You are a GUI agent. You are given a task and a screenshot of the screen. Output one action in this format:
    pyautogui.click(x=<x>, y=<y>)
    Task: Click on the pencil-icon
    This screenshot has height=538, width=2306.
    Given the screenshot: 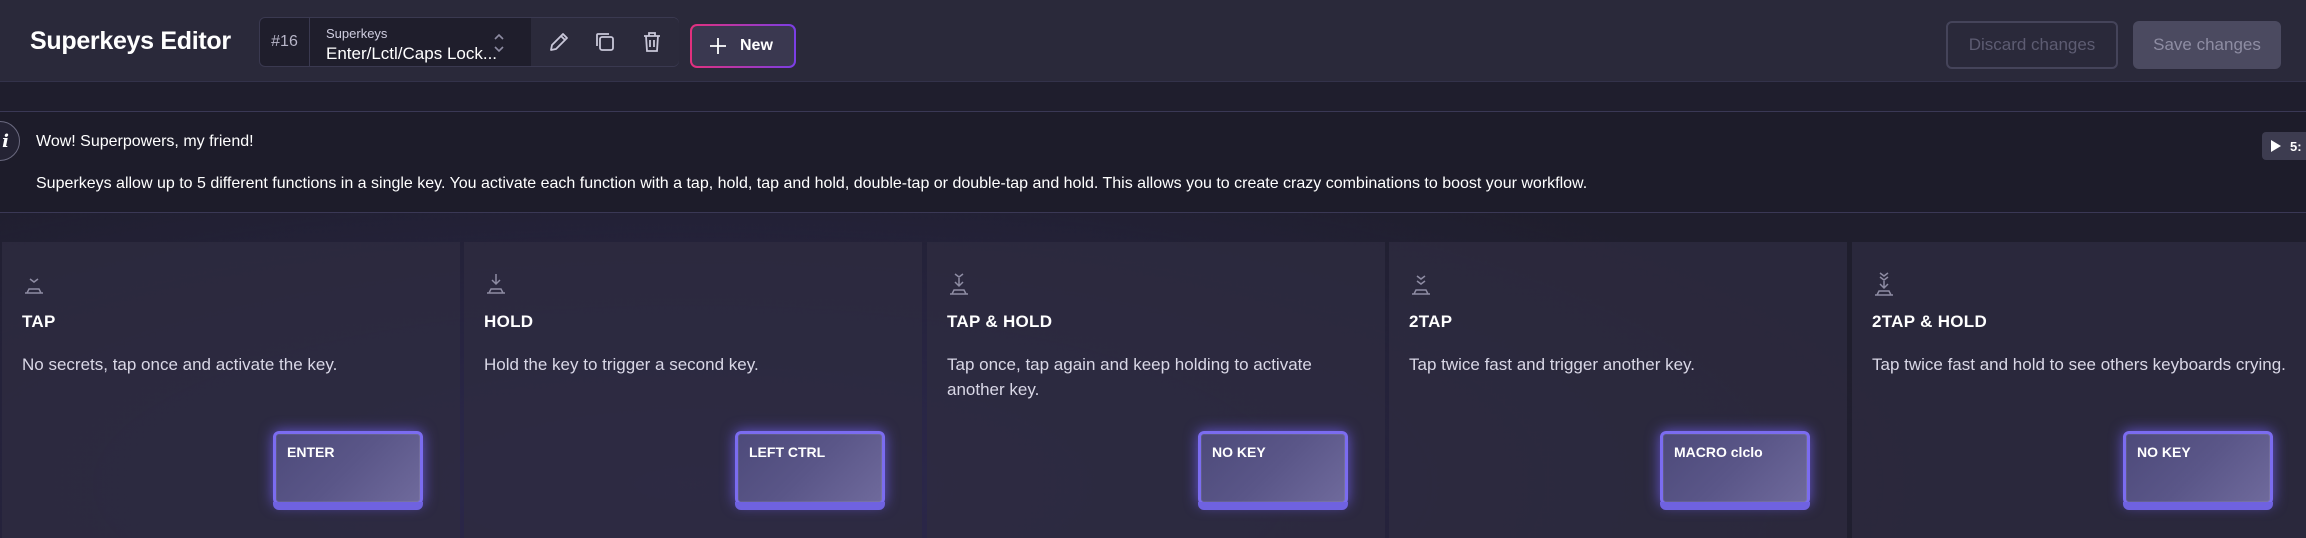 What is the action you would take?
    pyautogui.click(x=559, y=42)
    